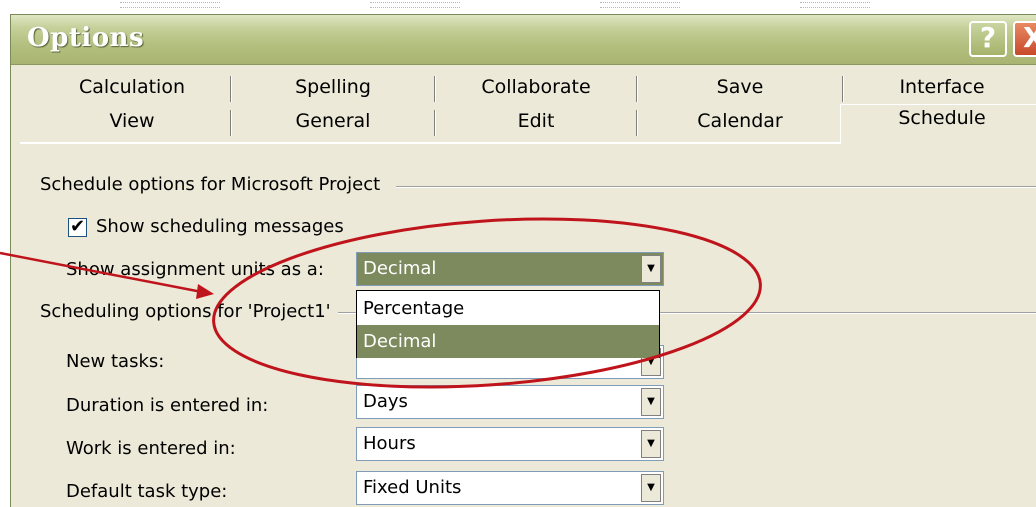 This screenshot has height=507, width=1036. Describe the element at coordinates (389, 443) in the screenshot. I see `work-value: Hours` at that location.